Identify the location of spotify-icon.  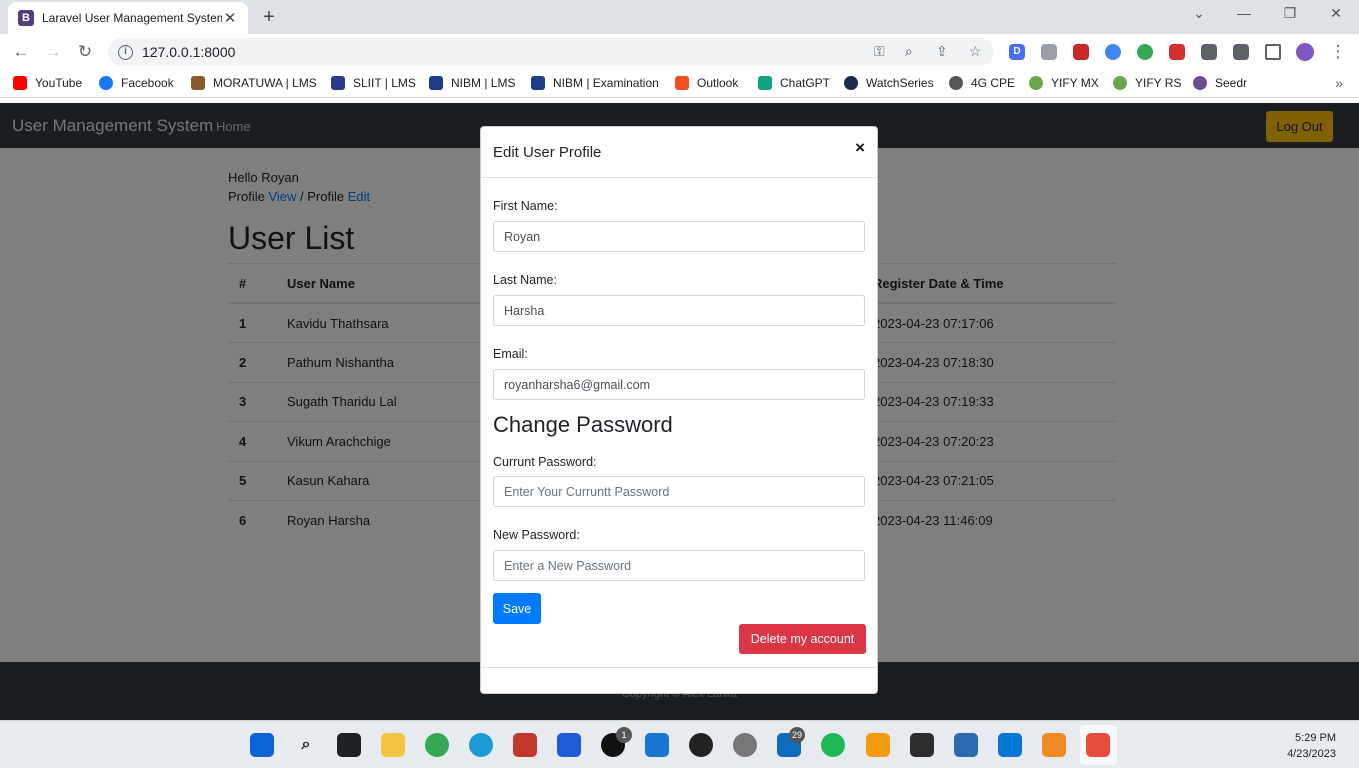
(833, 745).